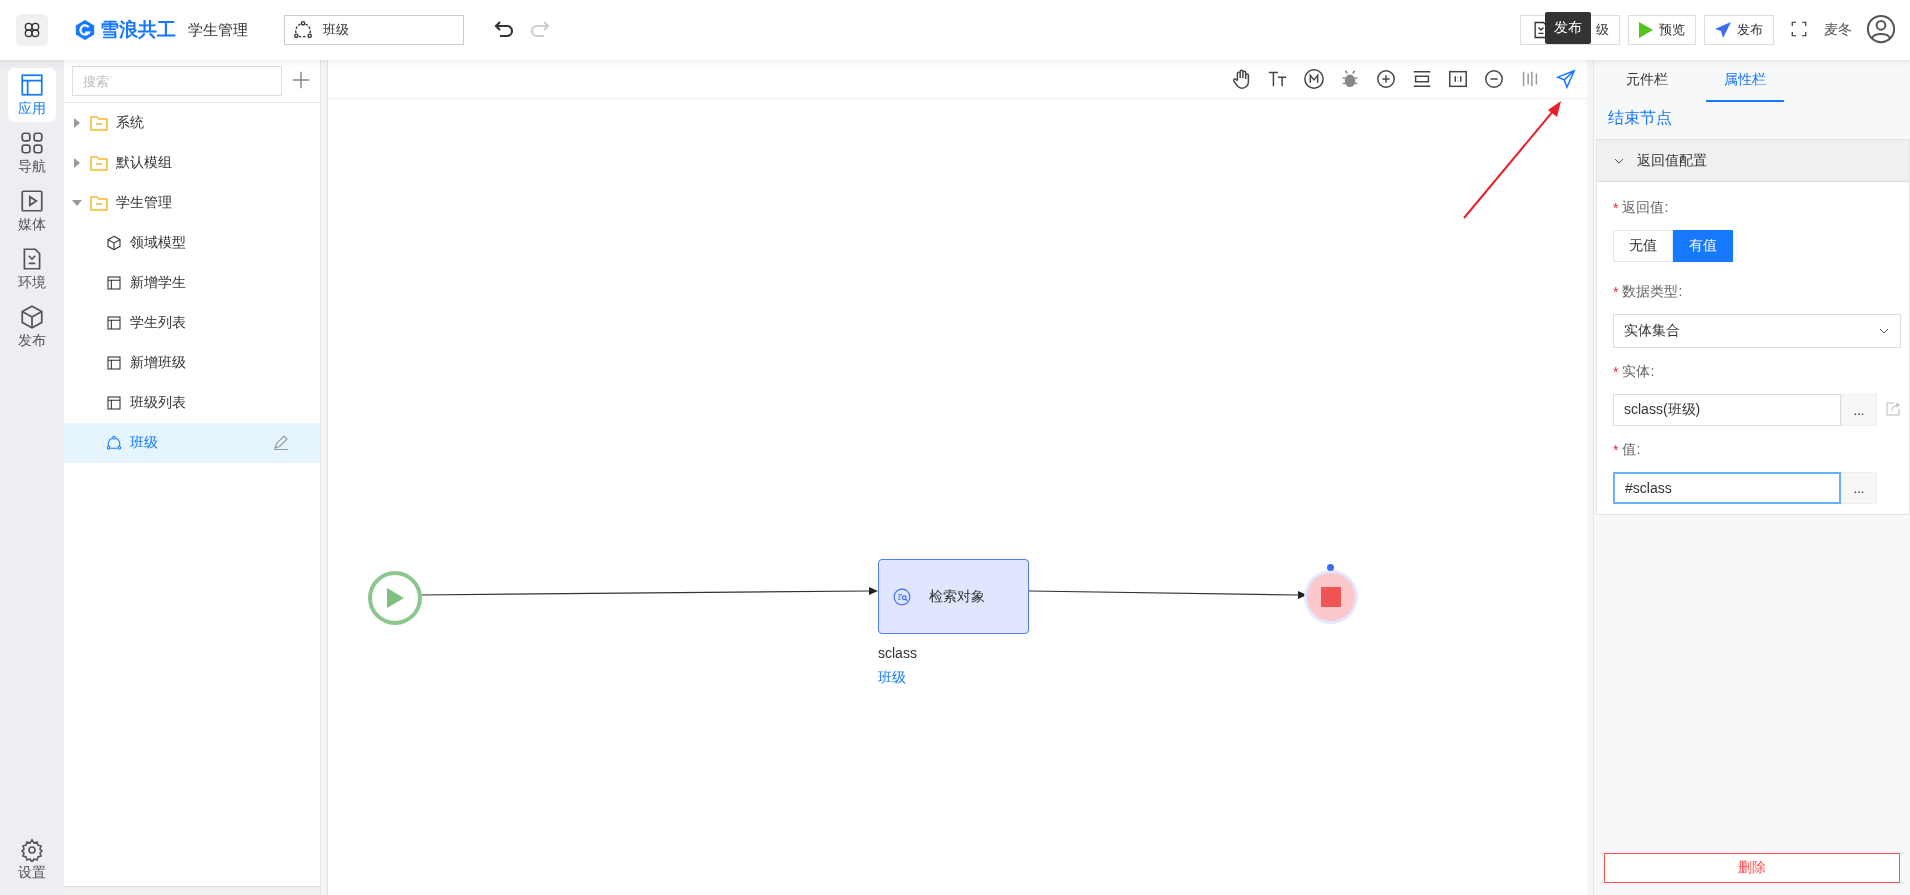  I want to click on anchor-dot, so click(1330, 567).